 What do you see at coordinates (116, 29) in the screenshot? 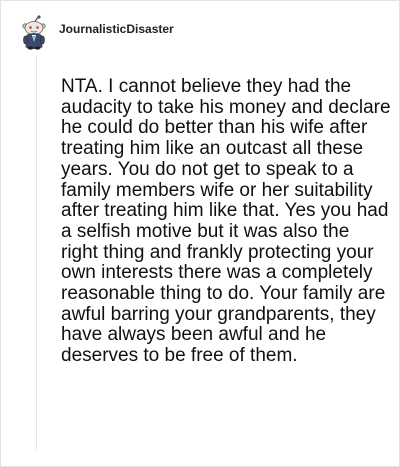
I see `username: JournalisticDisaster` at bounding box center [116, 29].